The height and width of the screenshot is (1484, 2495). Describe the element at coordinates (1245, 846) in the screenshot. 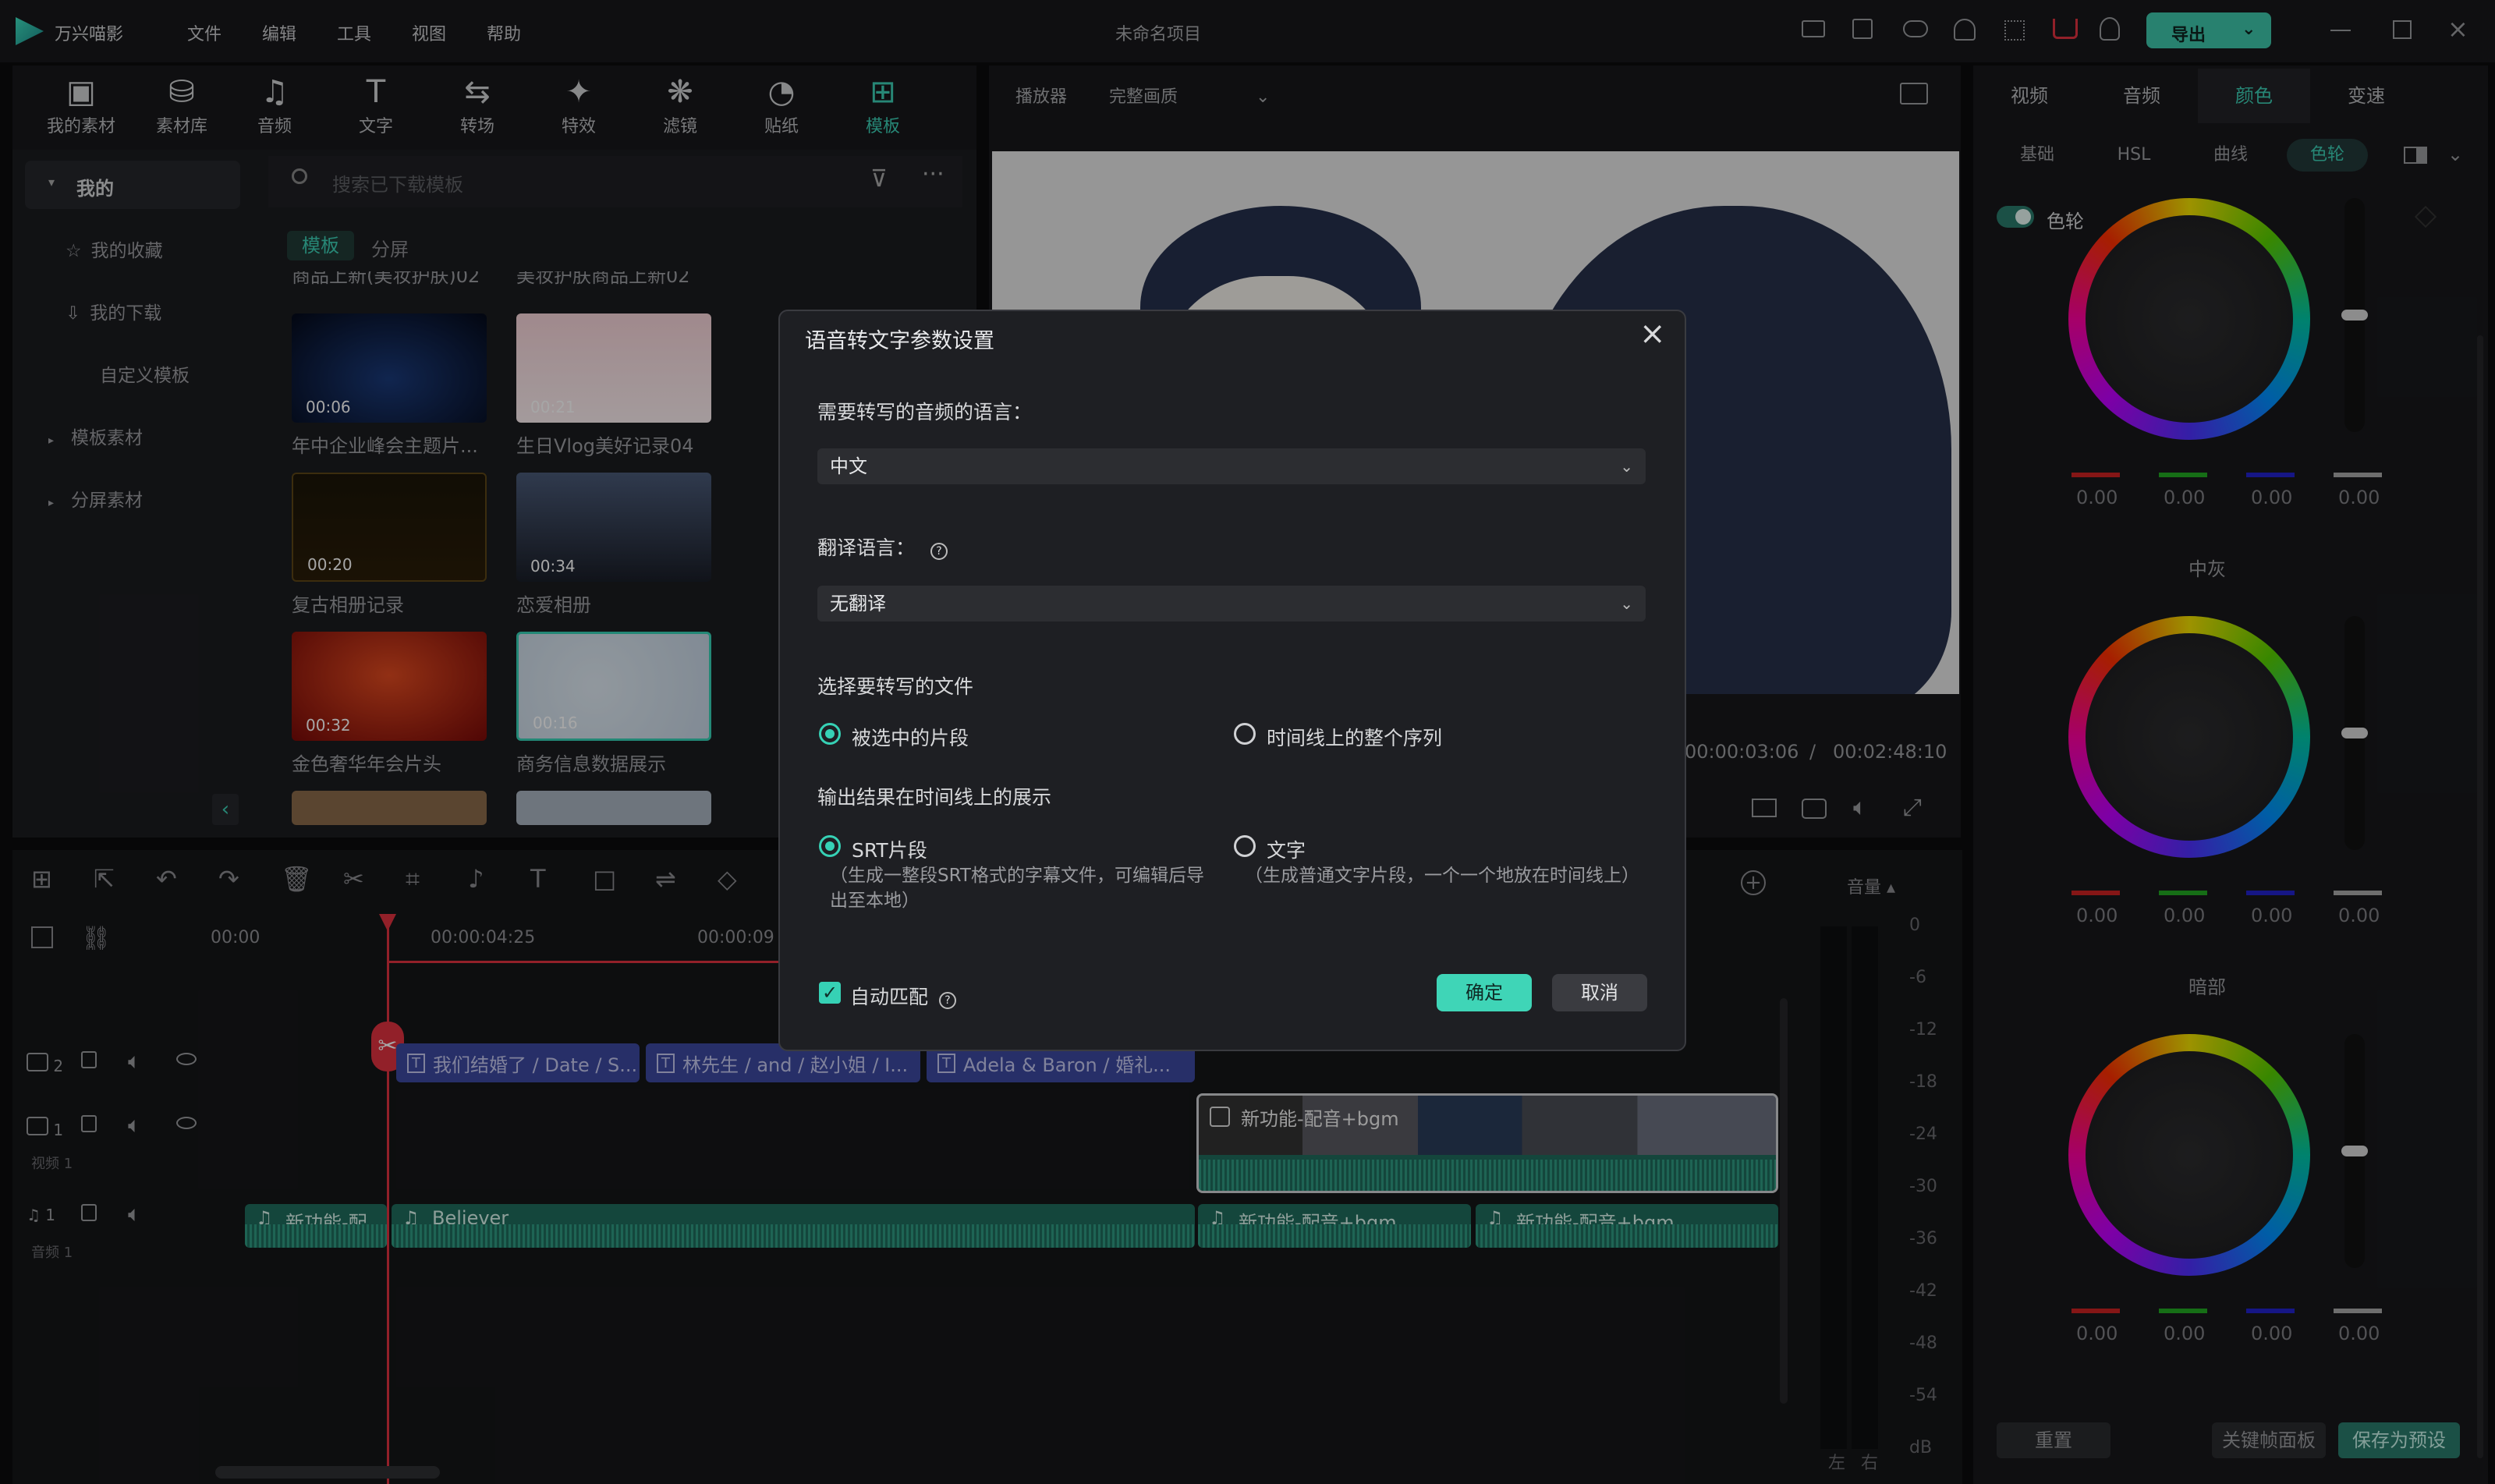

I see `radio-text` at that location.